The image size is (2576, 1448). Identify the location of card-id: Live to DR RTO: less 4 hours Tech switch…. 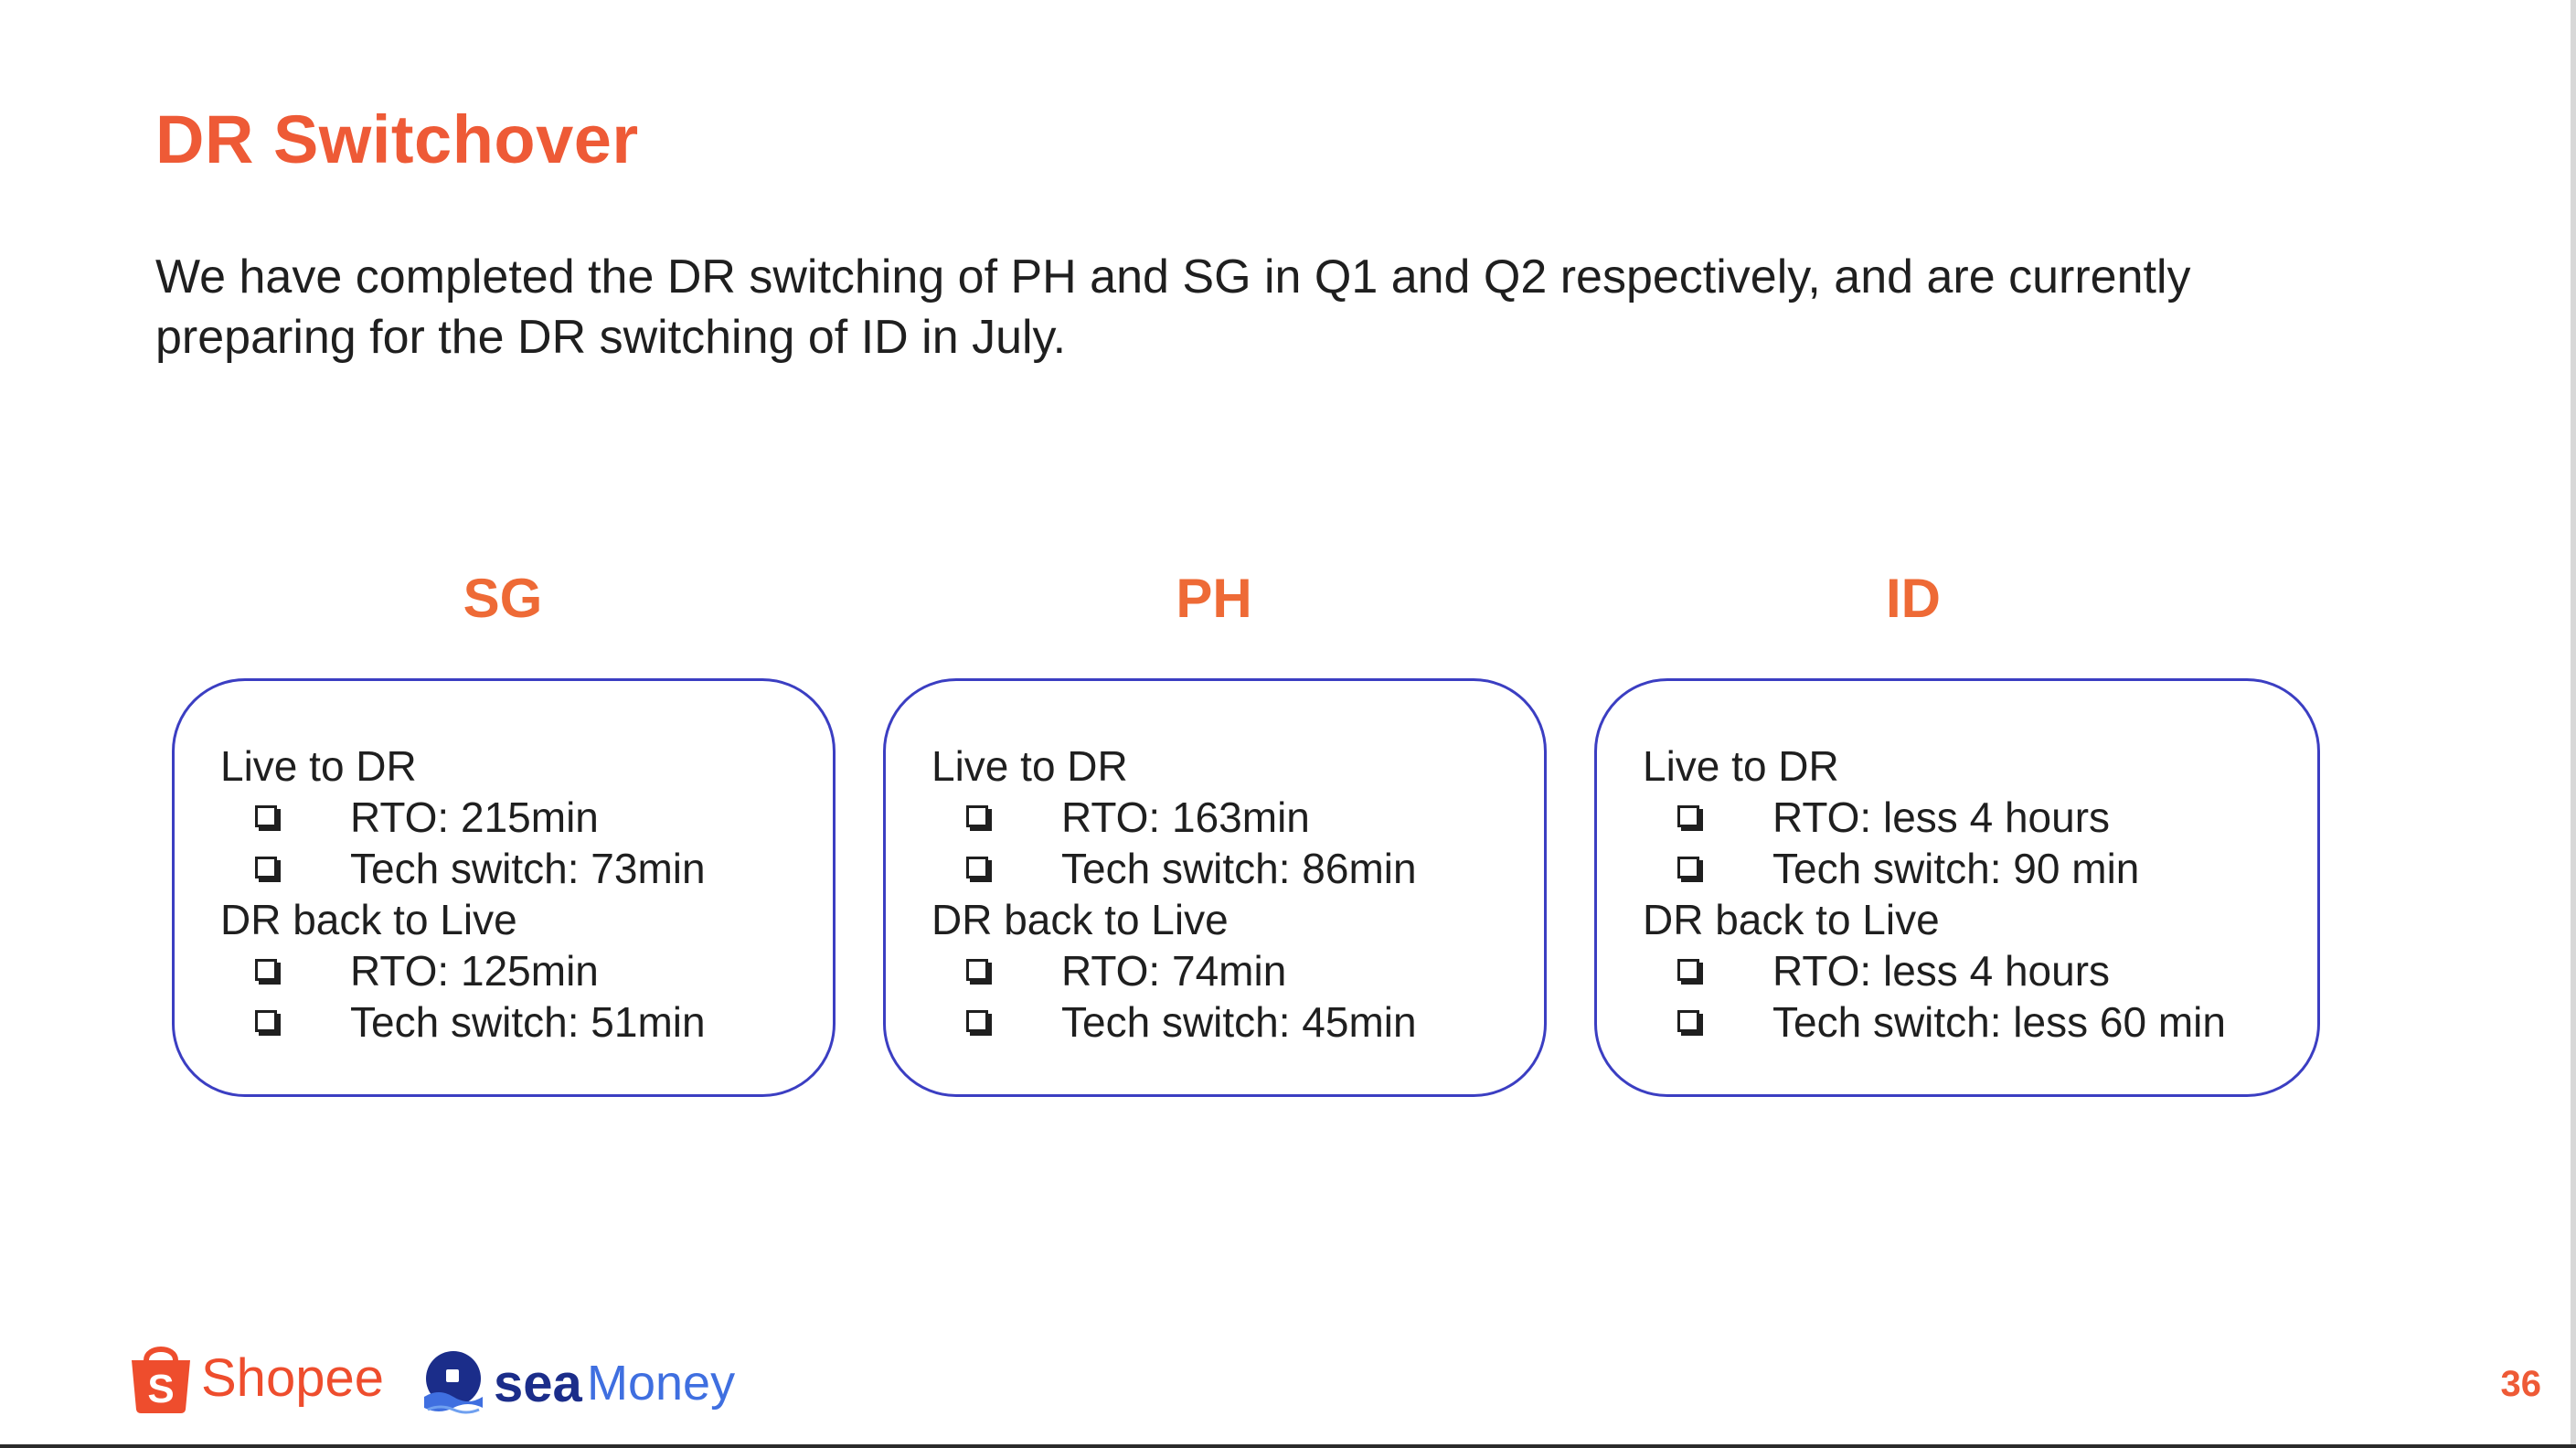
(1957, 888).